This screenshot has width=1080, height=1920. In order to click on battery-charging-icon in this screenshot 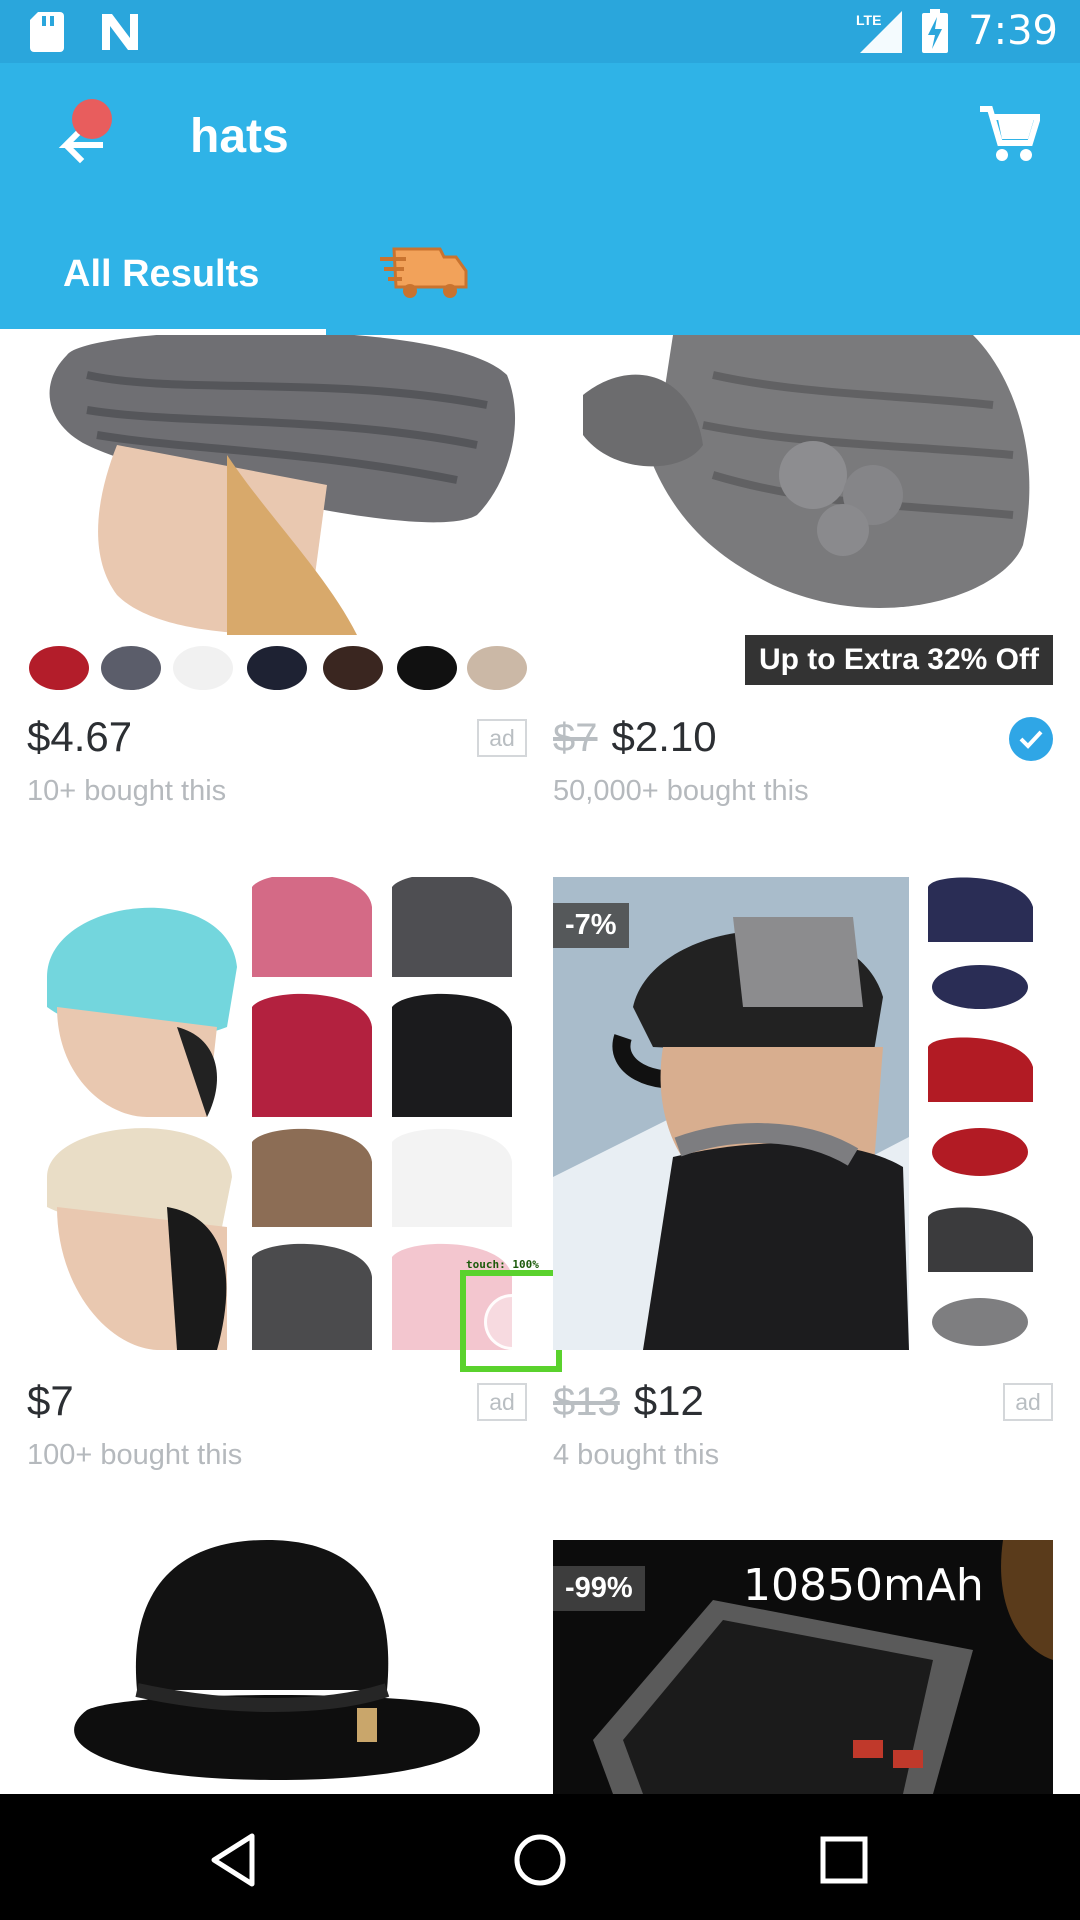, I will do `click(935, 31)`.